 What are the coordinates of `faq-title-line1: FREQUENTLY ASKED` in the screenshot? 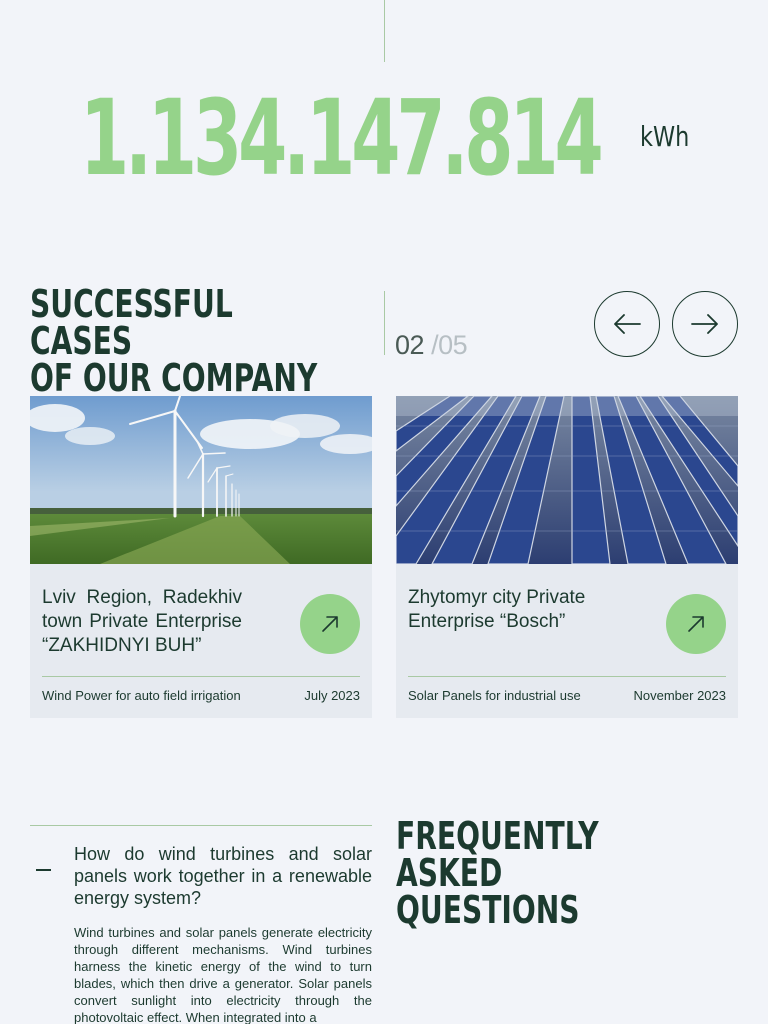 It's located at (497, 854).